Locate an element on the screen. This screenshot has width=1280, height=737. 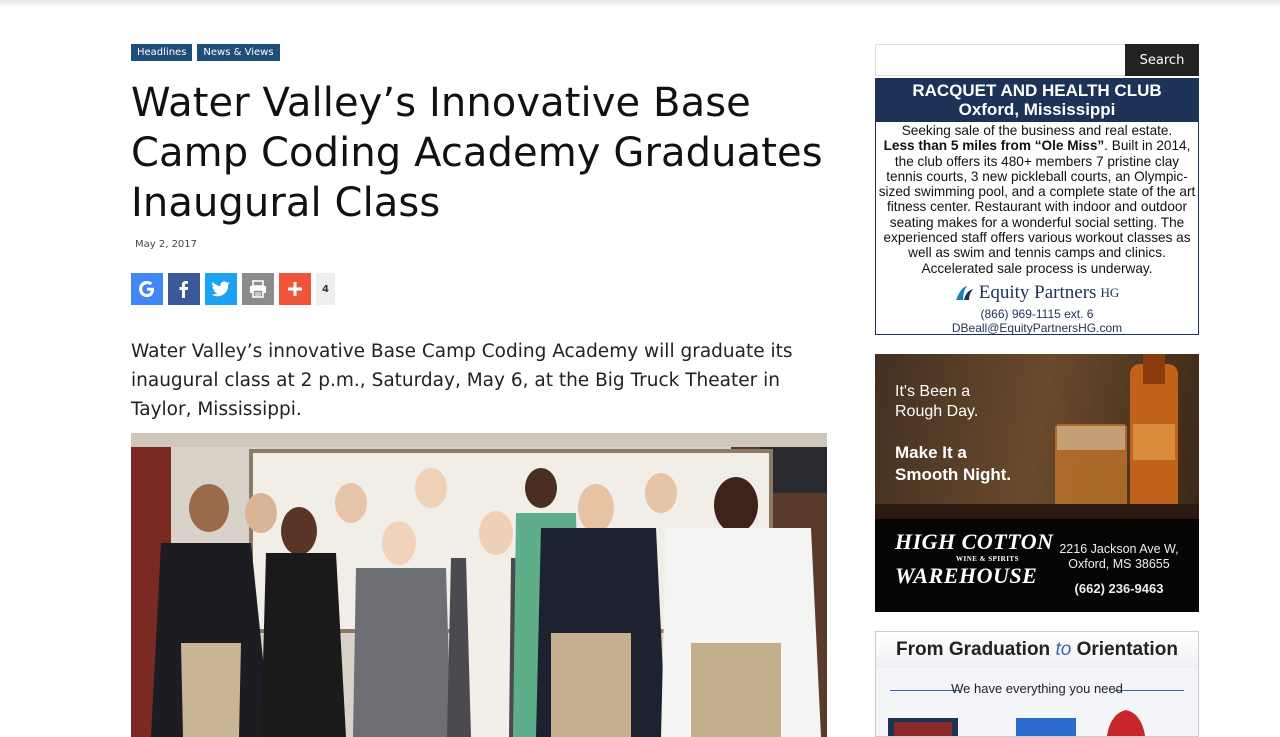
high-cotton-address-2: Oxford, MS 38655 is located at coordinates (1119, 564).